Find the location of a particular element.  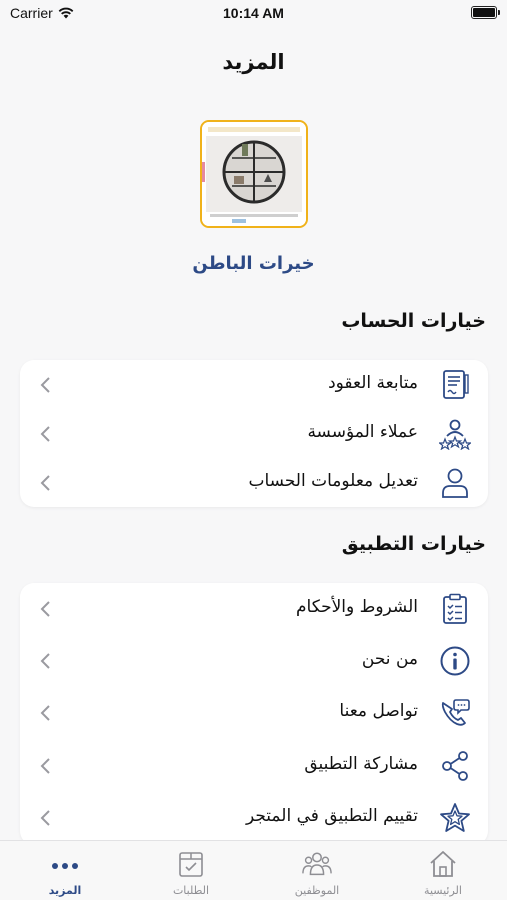

employees-icon is located at coordinates (317, 864).